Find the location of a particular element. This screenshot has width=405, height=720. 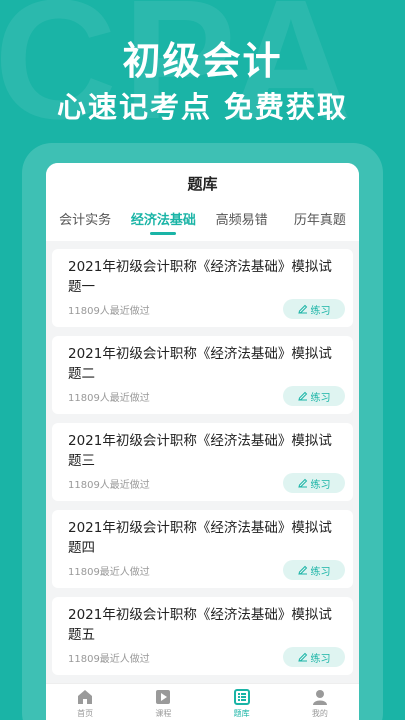

nav-question-bank-label: 题库 is located at coordinates (241, 713).